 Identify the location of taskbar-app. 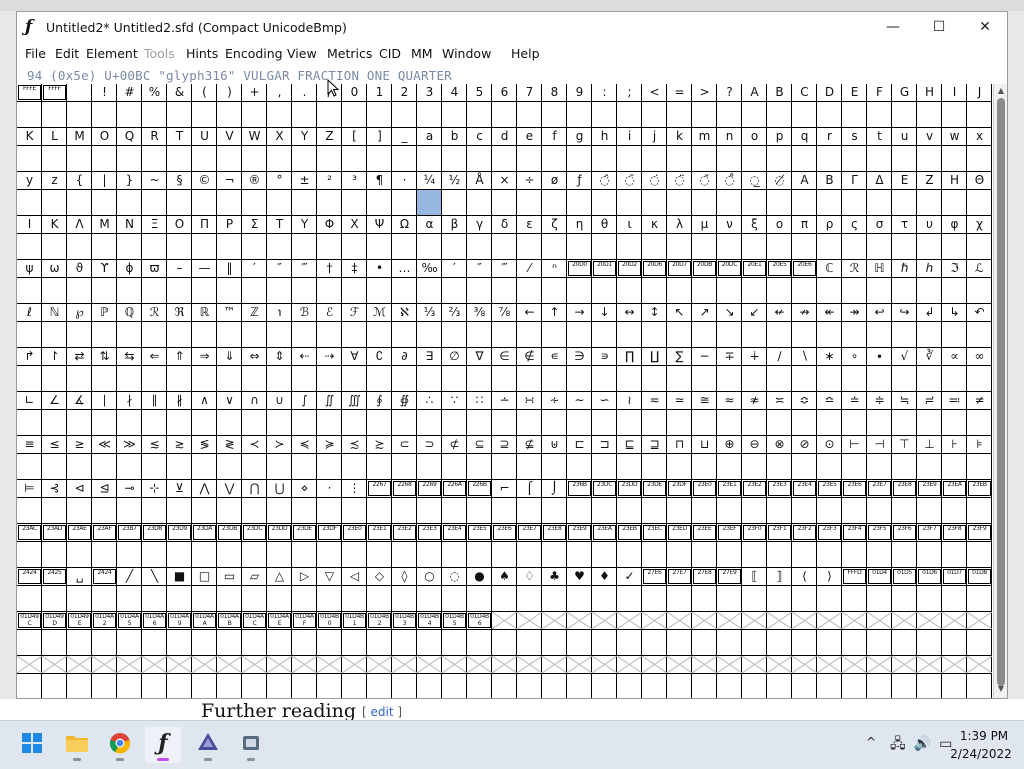
(251, 745).